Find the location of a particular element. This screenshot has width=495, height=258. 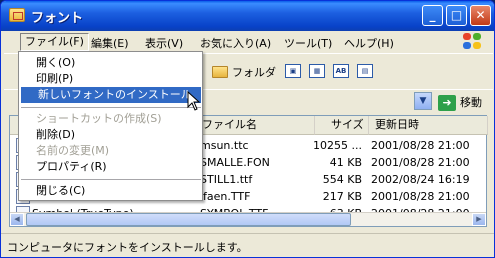

details-view-button: ▤ is located at coordinates (365, 71).